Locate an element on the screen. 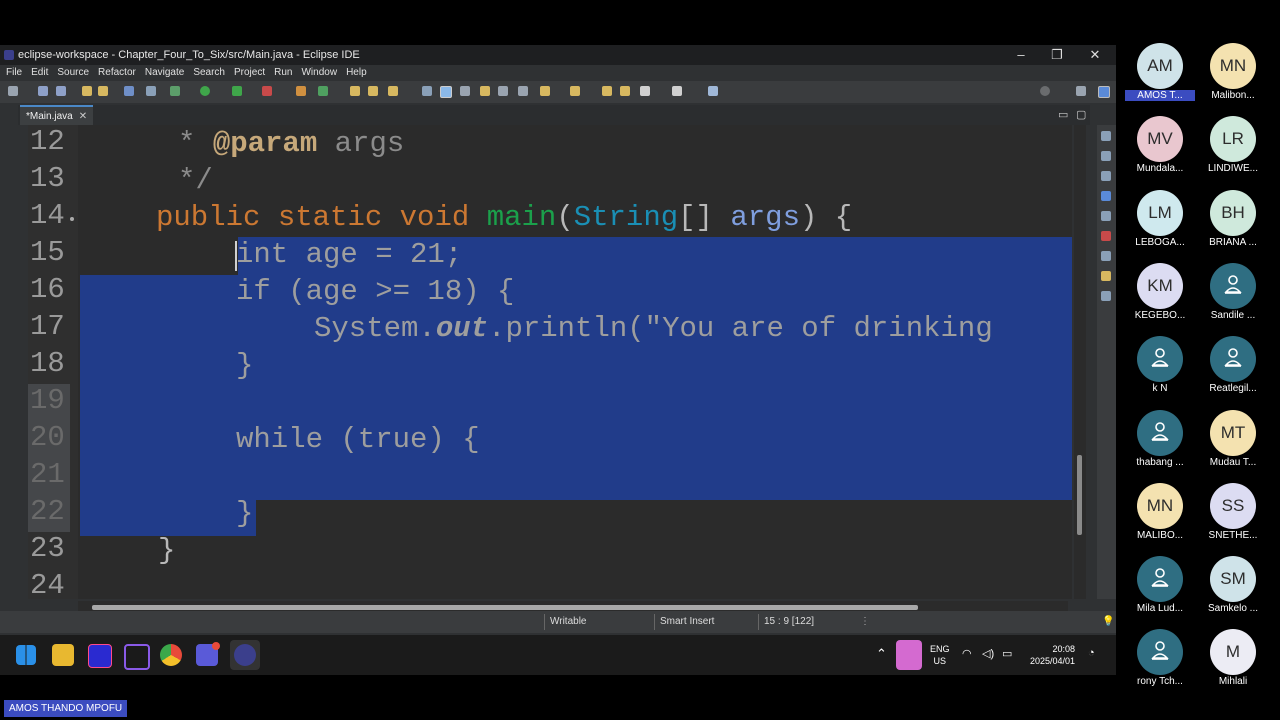  debug-icon is located at coordinates (175, 91).